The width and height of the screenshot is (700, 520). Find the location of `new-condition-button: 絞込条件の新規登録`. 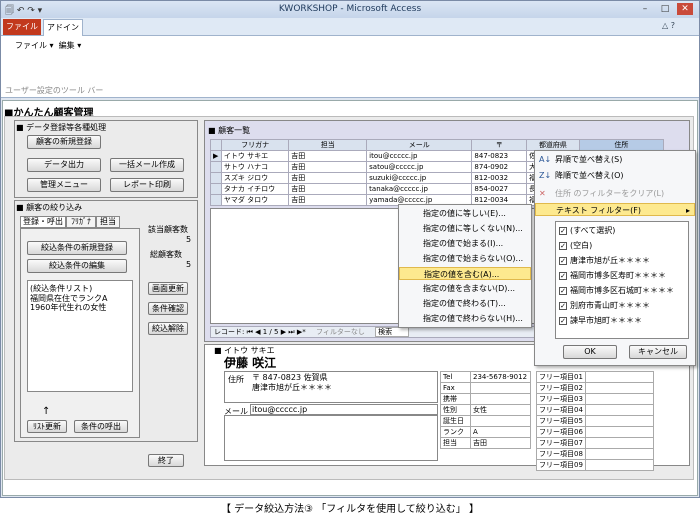

new-condition-button: 絞込条件の新規登録 is located at coordinates (77, 248).